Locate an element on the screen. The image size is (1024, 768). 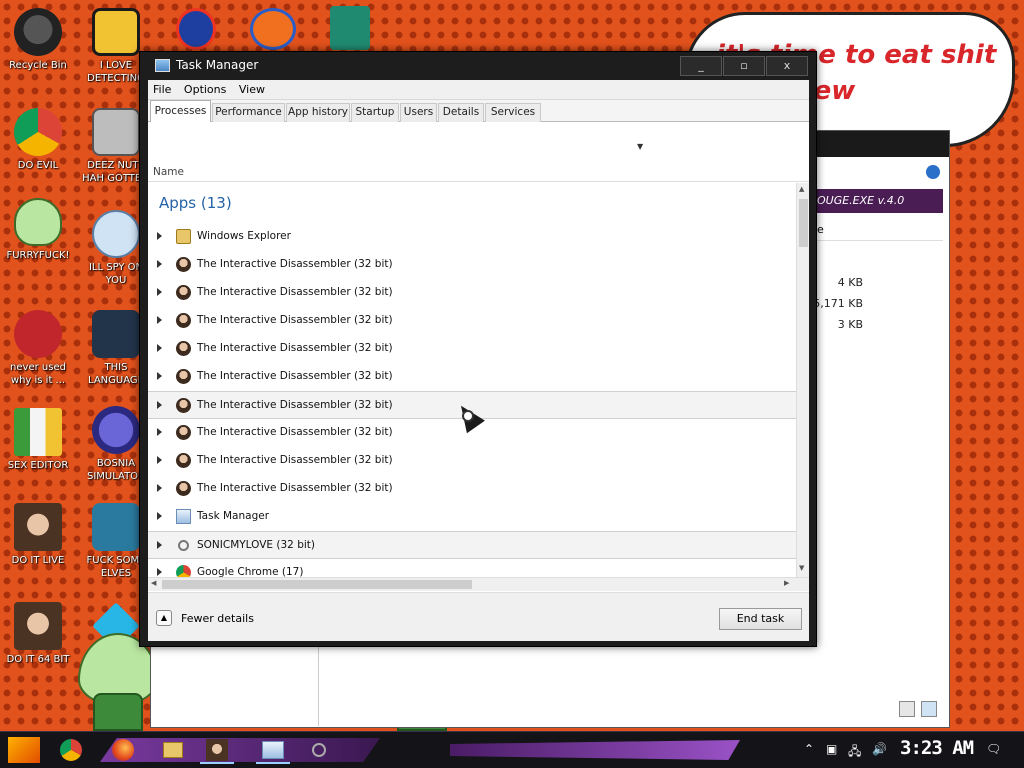
large-icons-view-icon is located at coordinates (929, 709).